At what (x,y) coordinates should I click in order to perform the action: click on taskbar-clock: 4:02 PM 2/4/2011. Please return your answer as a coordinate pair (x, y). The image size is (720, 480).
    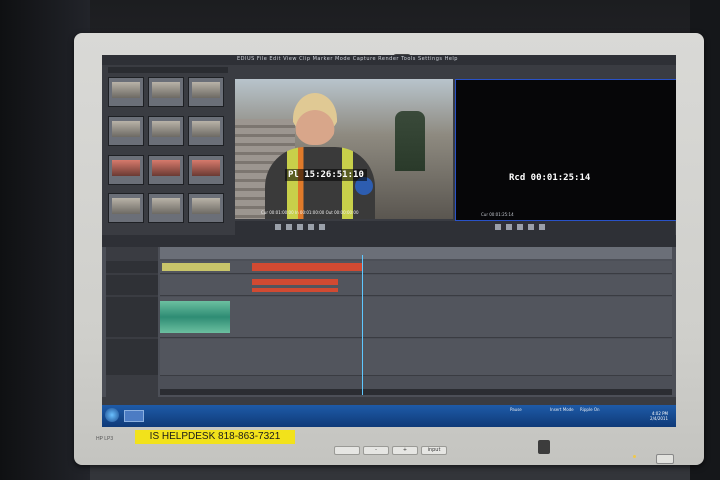
    Looking at the image, I should click on (659, 416).